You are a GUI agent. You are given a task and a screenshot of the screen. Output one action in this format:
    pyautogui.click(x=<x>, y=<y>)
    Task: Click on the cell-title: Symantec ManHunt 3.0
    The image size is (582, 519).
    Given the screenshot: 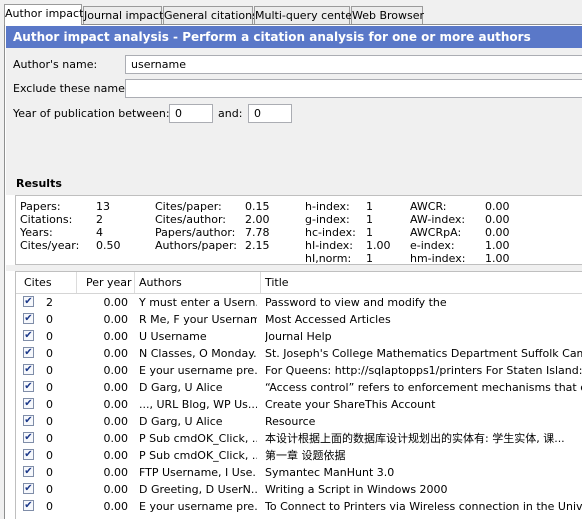 What is the action you would take?
    pyautogui.click(x=330, y=472)
    